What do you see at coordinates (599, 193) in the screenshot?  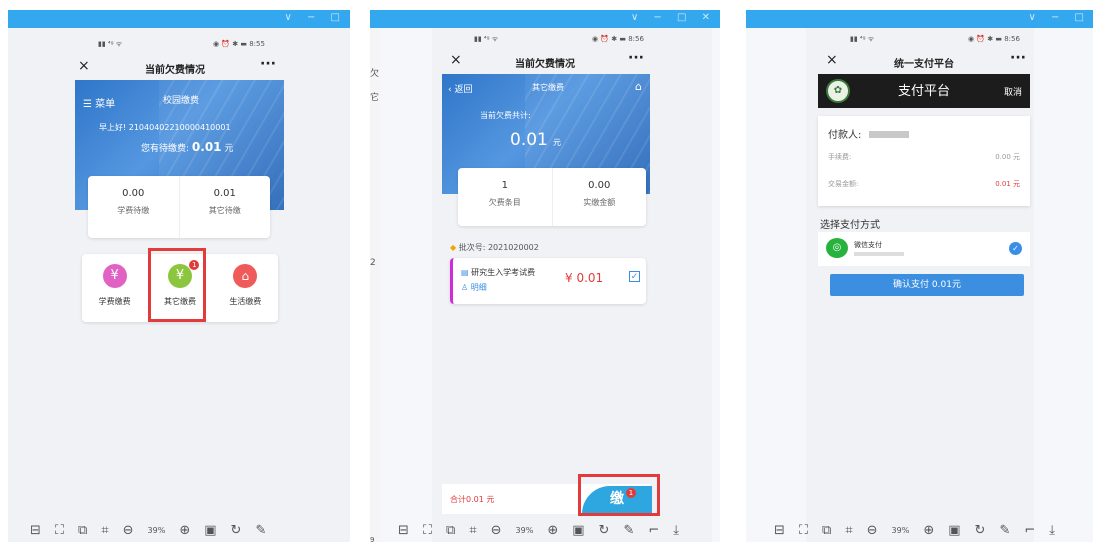 I see `stat-paid: 0.00 实缴金额` at bounding box center [599, 193].